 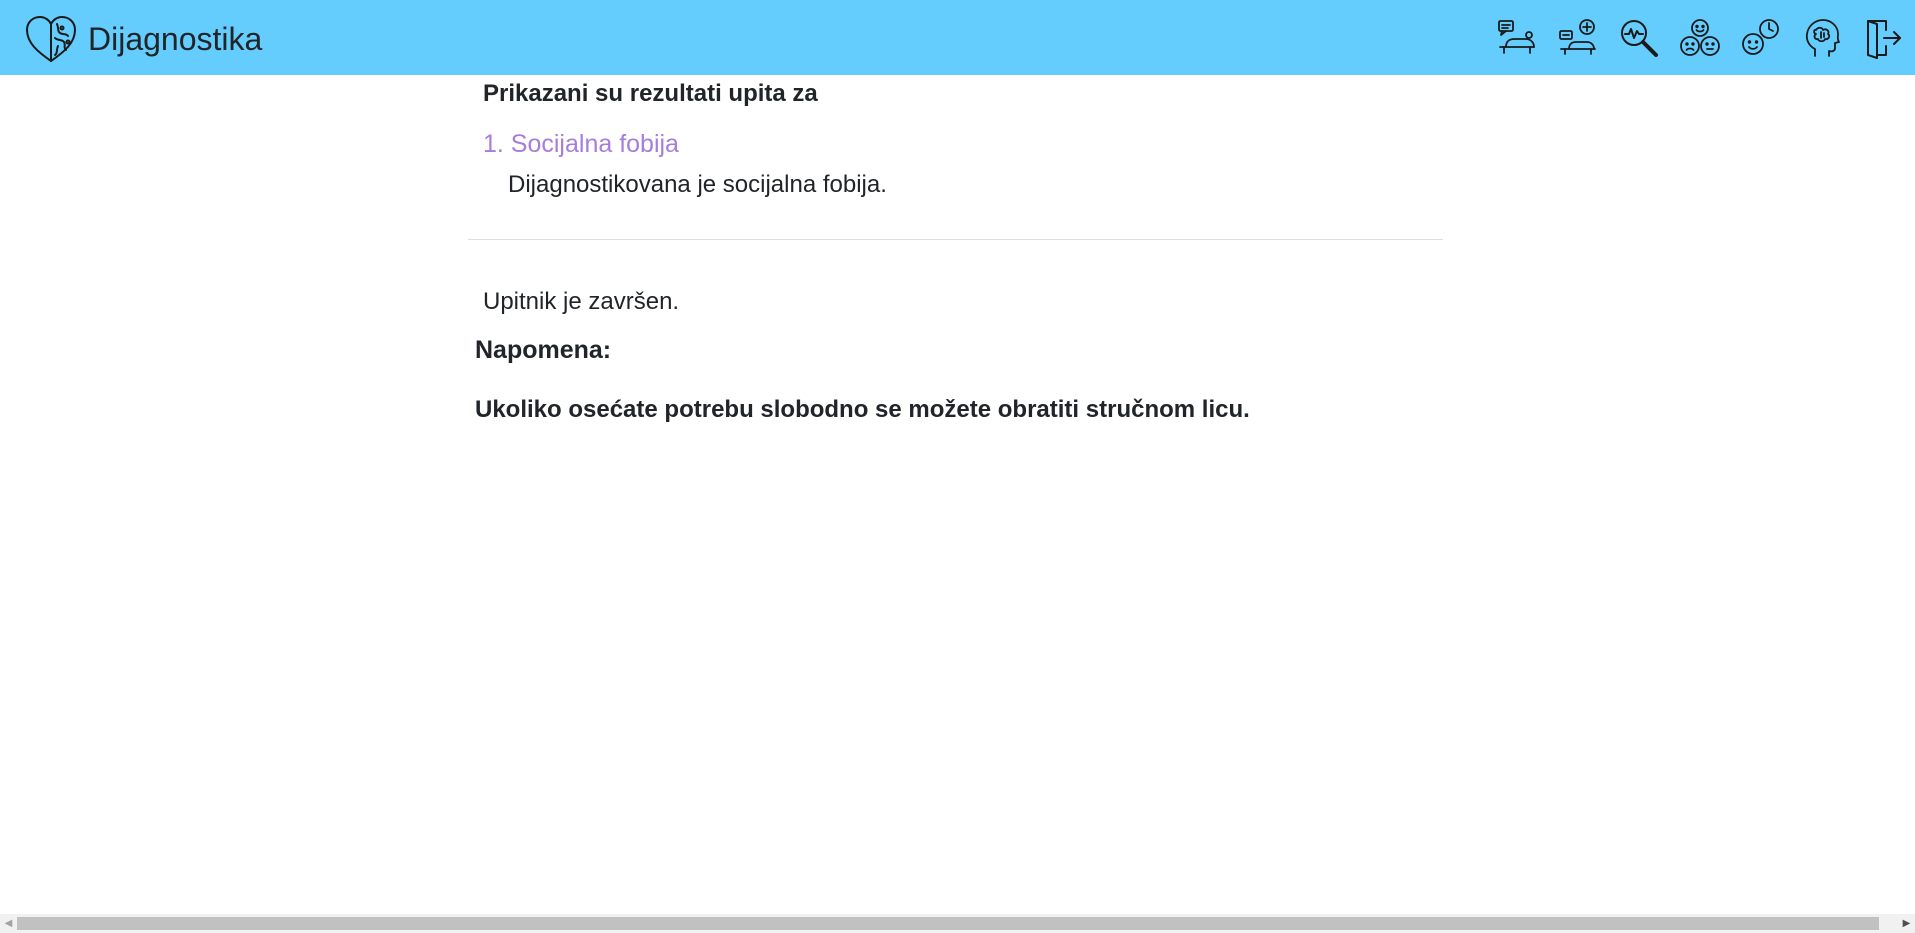 I want to click on emotions-button, so click(x=1700, y=38).